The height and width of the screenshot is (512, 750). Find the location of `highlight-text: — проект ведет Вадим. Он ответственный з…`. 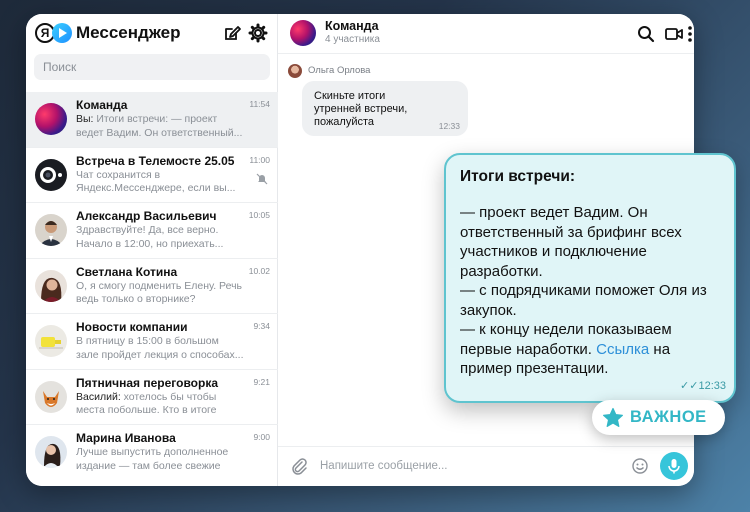

highlight-text: — проект ведет Вадим. Он ответственный з… is located at coordinates (583, 281).